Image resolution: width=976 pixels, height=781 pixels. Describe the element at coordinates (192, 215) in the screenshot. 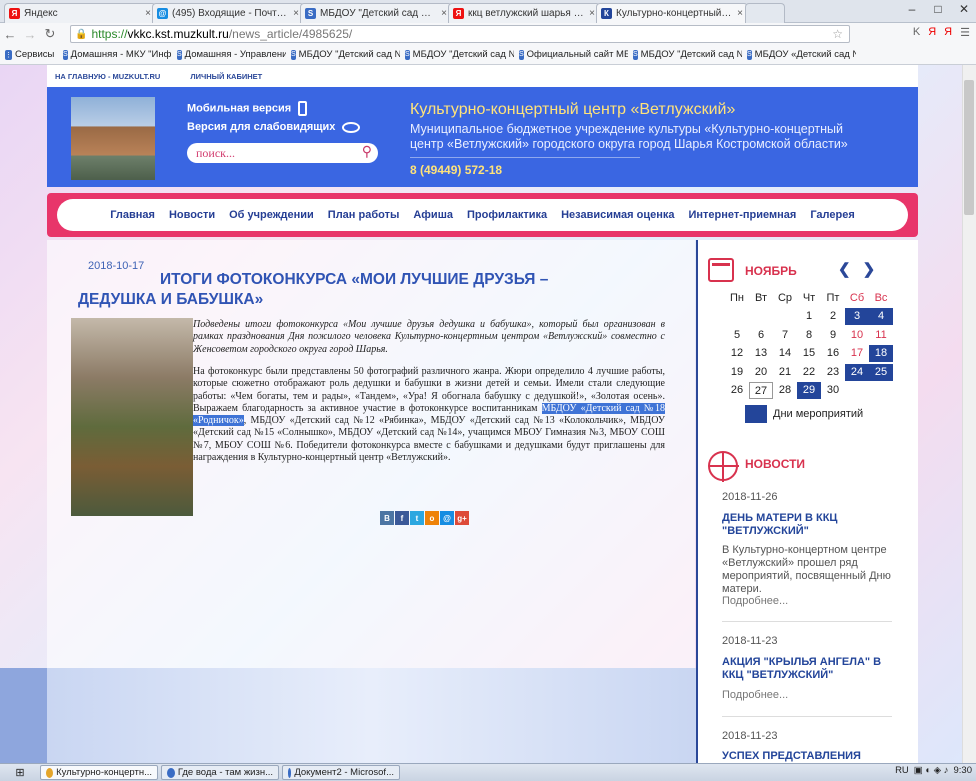

I see `nav-item: Новости` at that location.